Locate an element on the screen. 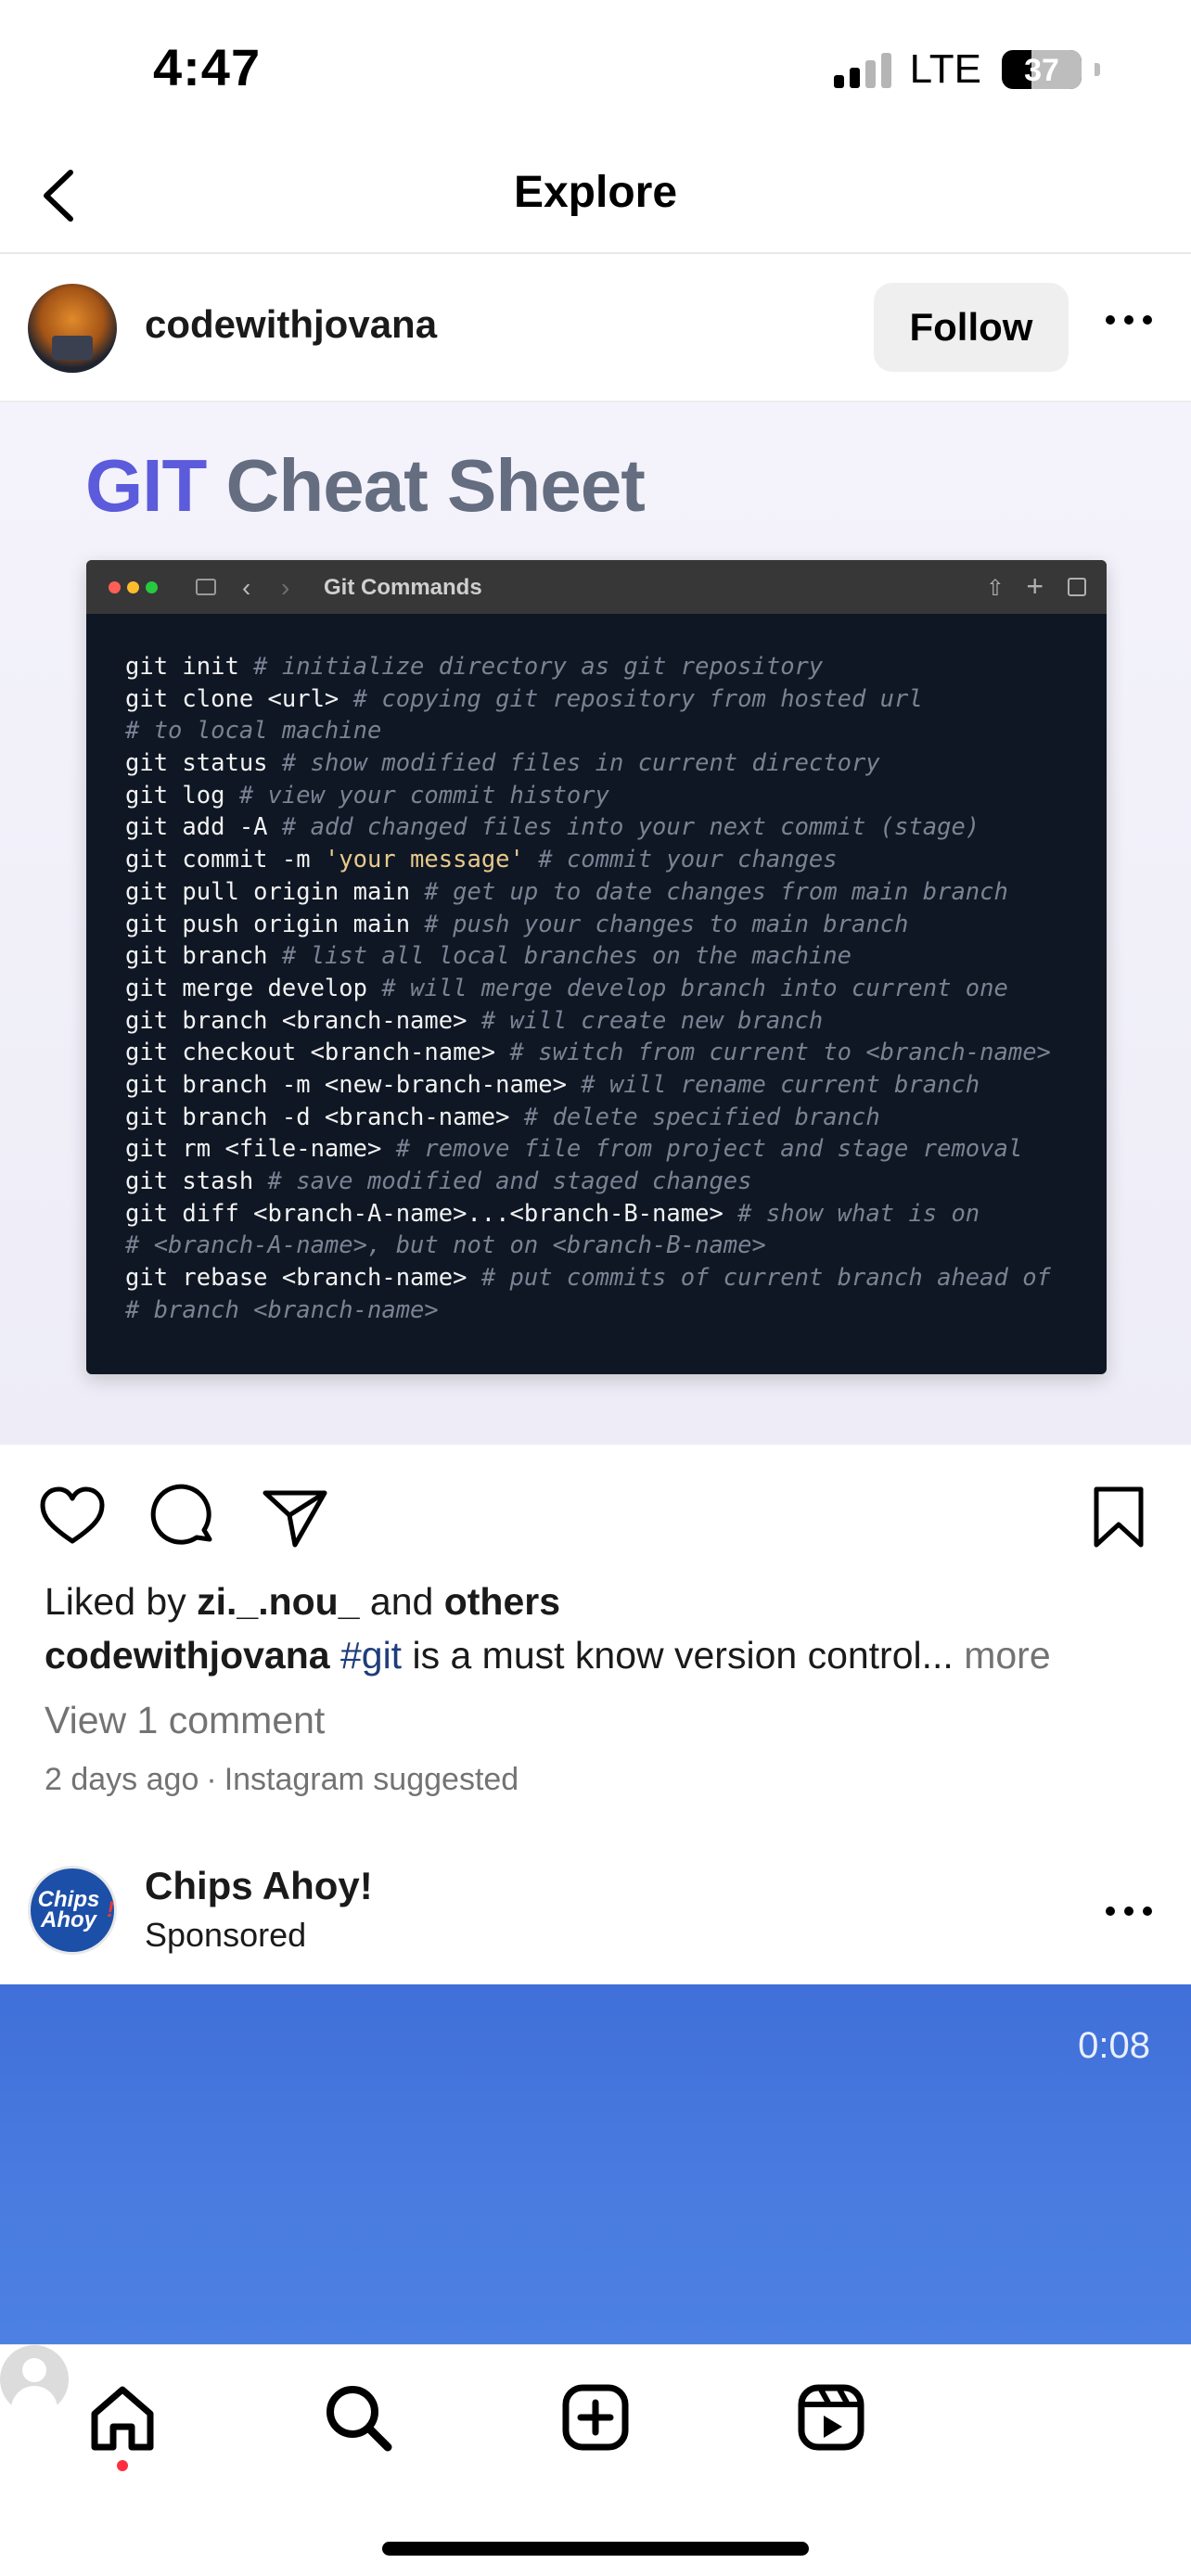 Image resolution: width=1191 pixels, height=2576 pixels. post-header: codewithjovana Follow is located at coordinates (595, 328).